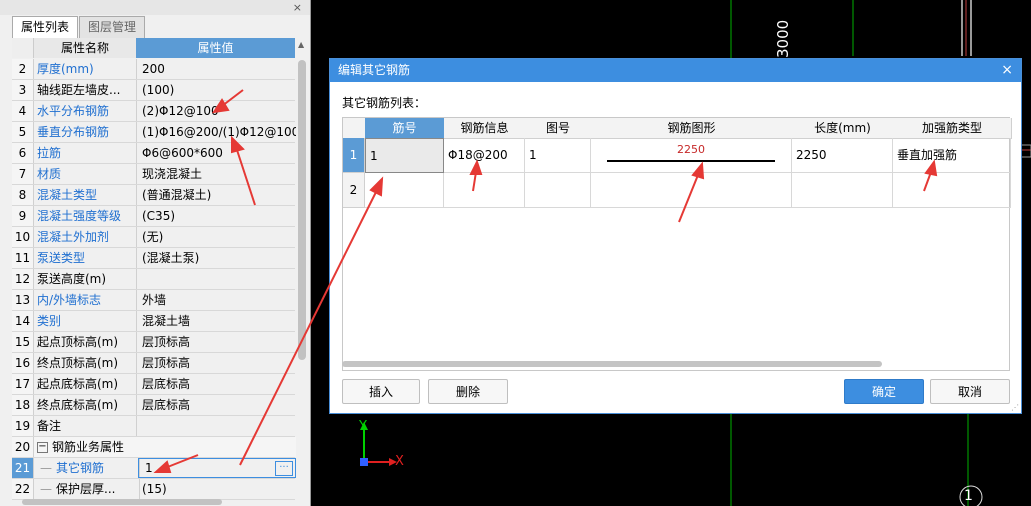 Image resolution: width=1031 pixels, height=506 pixels. I want to click on row-number: 17, so click(23, 384).